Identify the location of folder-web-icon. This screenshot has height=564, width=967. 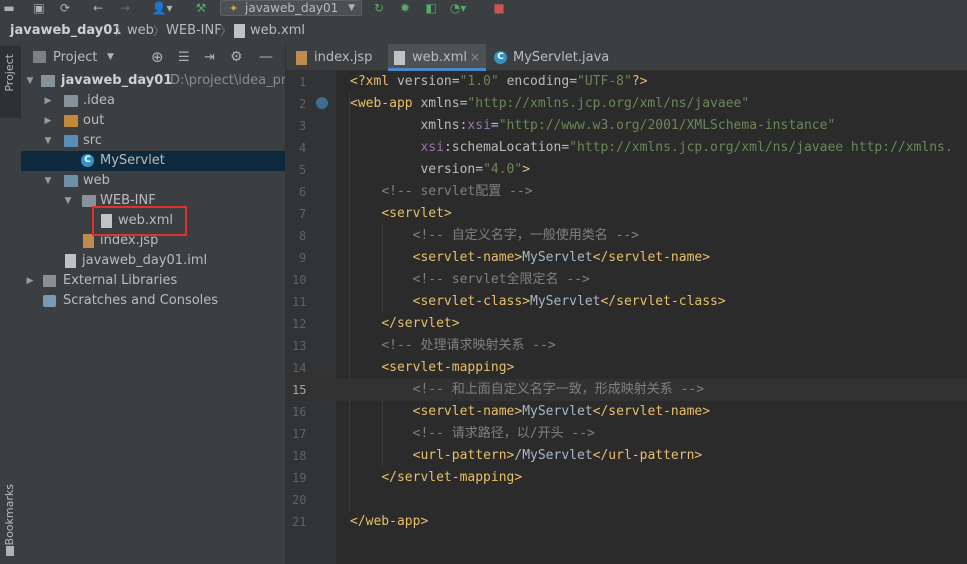
(71, 181).